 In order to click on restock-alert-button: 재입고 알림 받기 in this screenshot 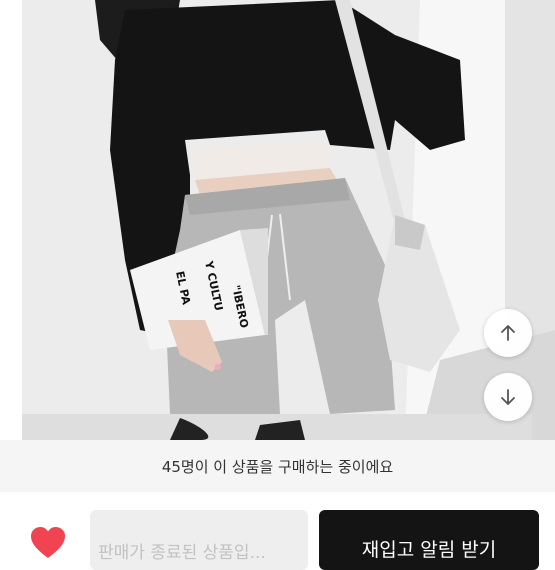, I will do `click(429, 540)`.